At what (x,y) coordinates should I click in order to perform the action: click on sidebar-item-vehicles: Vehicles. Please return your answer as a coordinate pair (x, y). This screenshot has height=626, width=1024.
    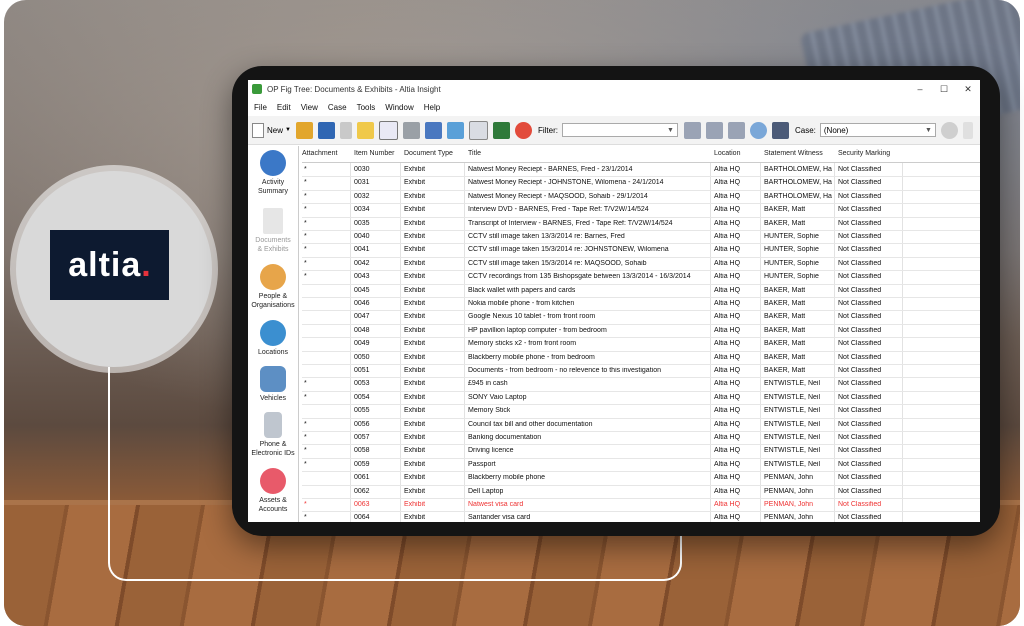
    Looking at the image, I should click on (273, 384).